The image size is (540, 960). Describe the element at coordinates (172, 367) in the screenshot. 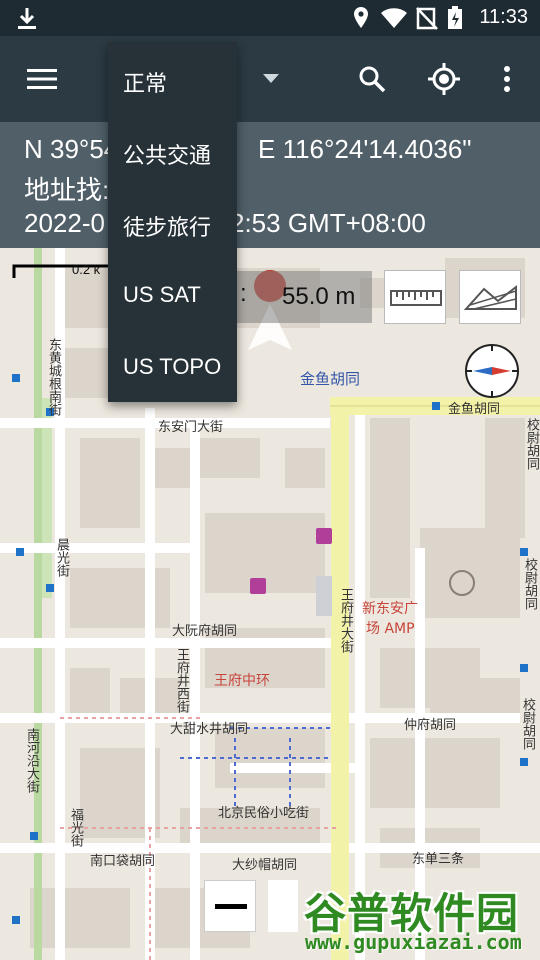

I see `layer-option-us-topo: US TOPO` at that location.